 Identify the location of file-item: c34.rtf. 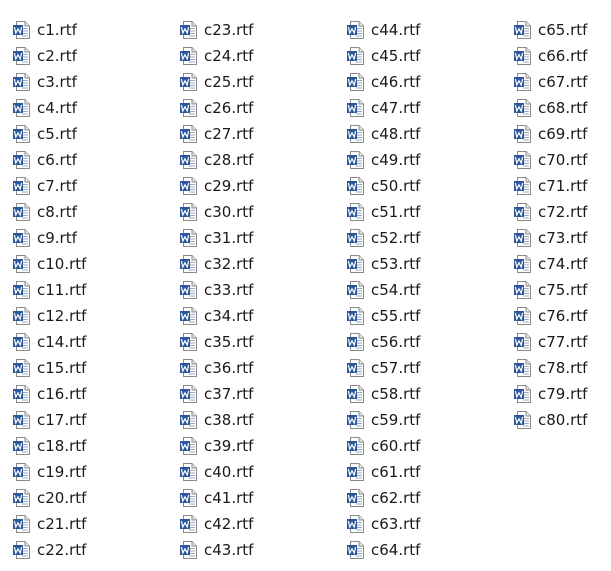
(262, 316).